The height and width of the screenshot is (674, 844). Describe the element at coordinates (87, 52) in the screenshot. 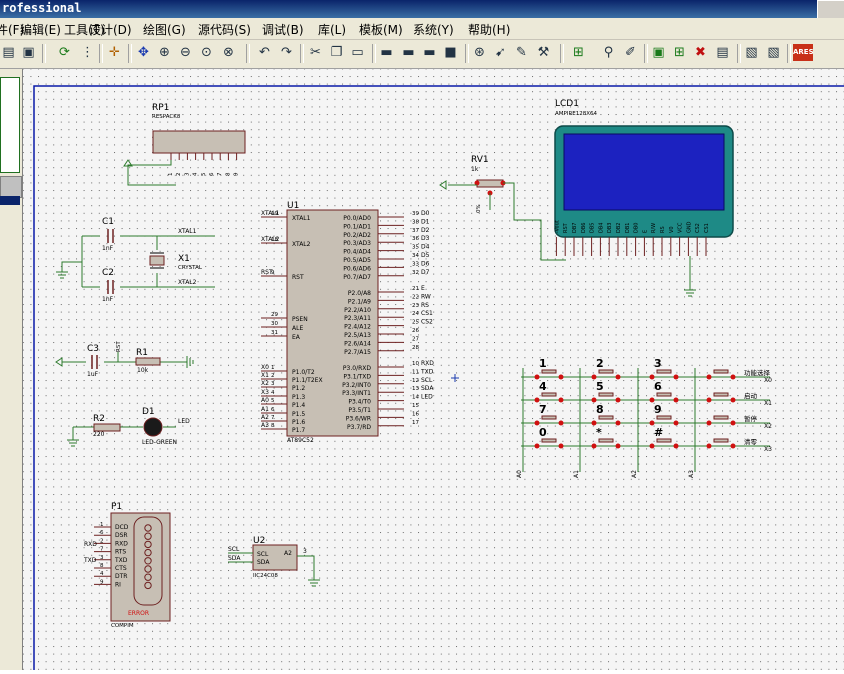

I see `grid-icon: ⋮` at that location.